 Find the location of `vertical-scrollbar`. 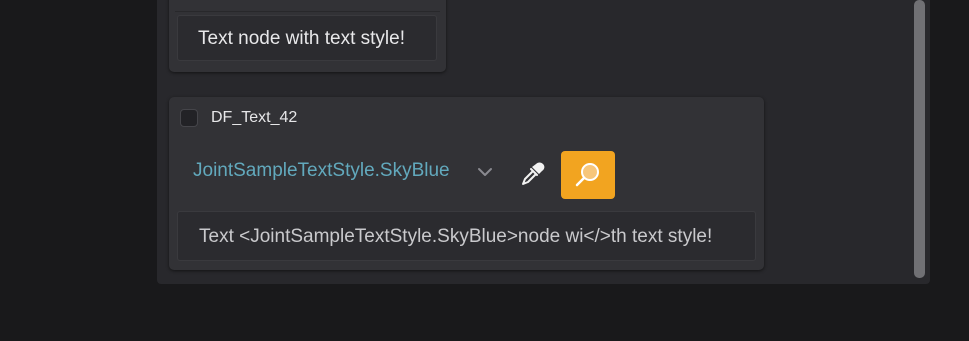

vertical-scrollbar is located at coordinates (919, 139).